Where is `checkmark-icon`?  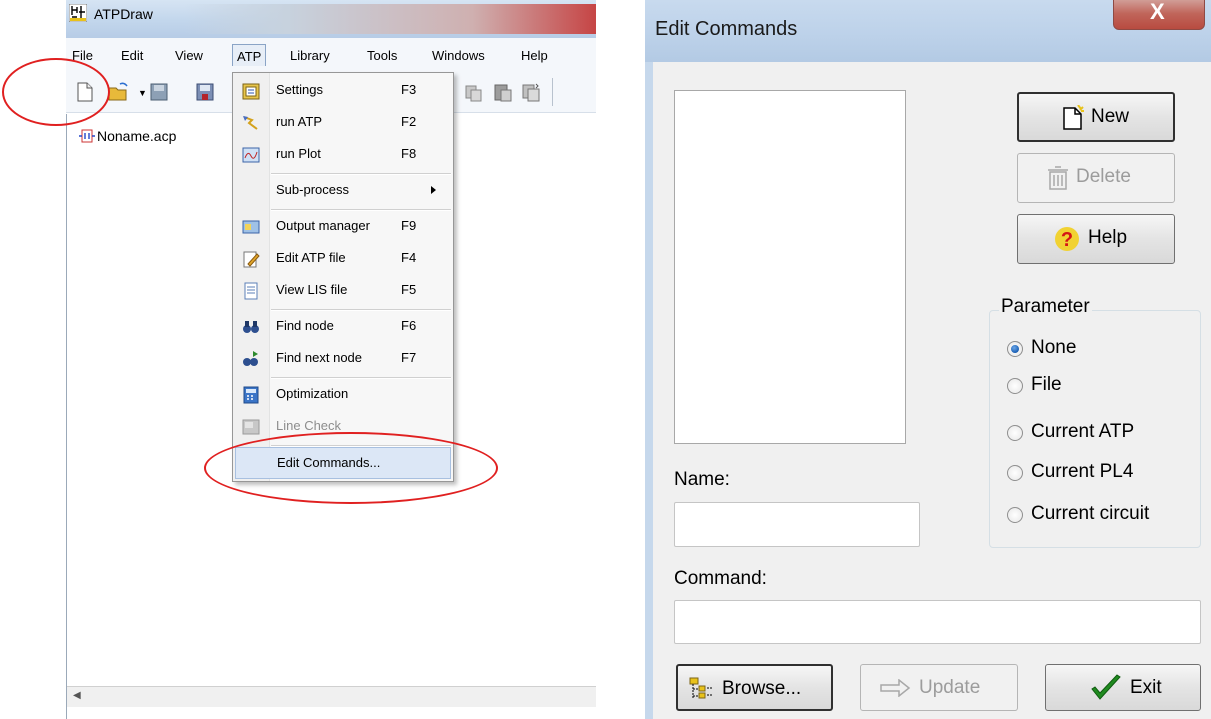 checkmark-icon is located at coordinates (1106, 687).